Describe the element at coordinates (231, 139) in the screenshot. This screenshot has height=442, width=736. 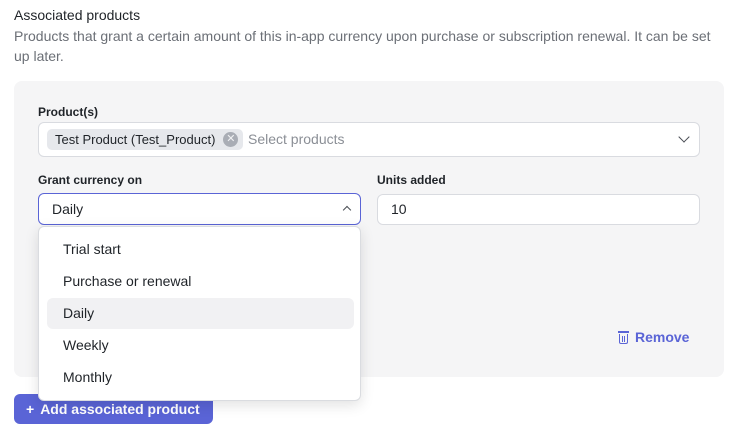
I see `close-circle-icon: ✕` at that location.